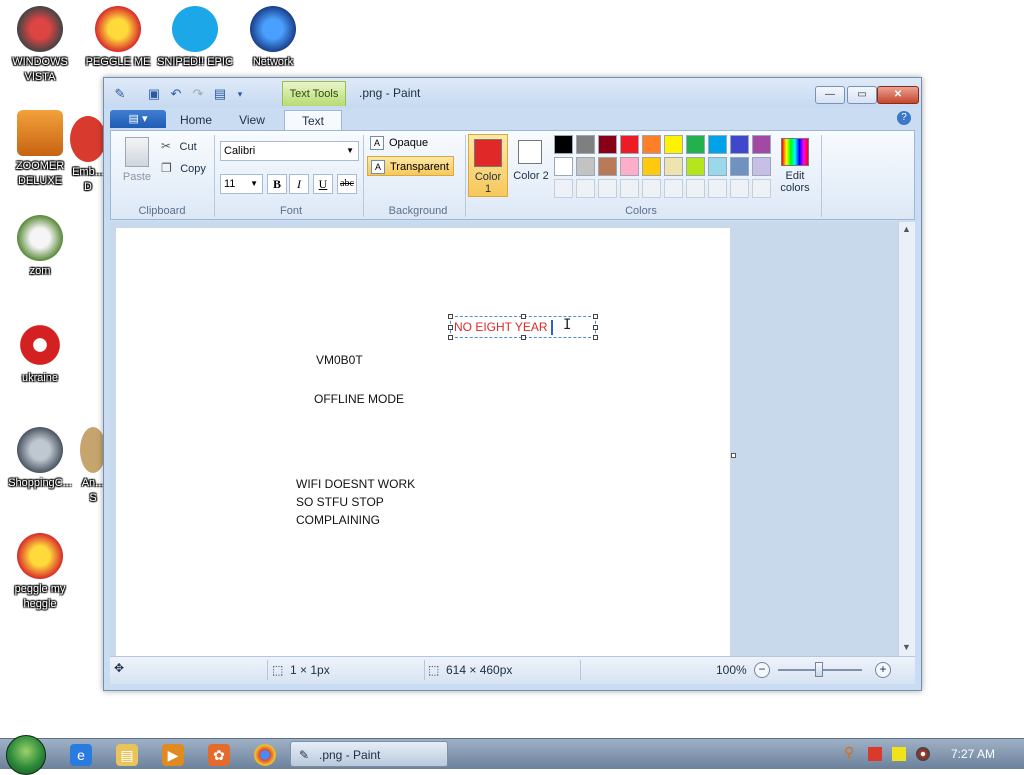 The width and height of the screenshot is (1024, 775). What do you see at coordinates (501, 327) in the screenshot?
I see `textbox-content: NO EIGHT YEAR` at bounding box center [501, 327].